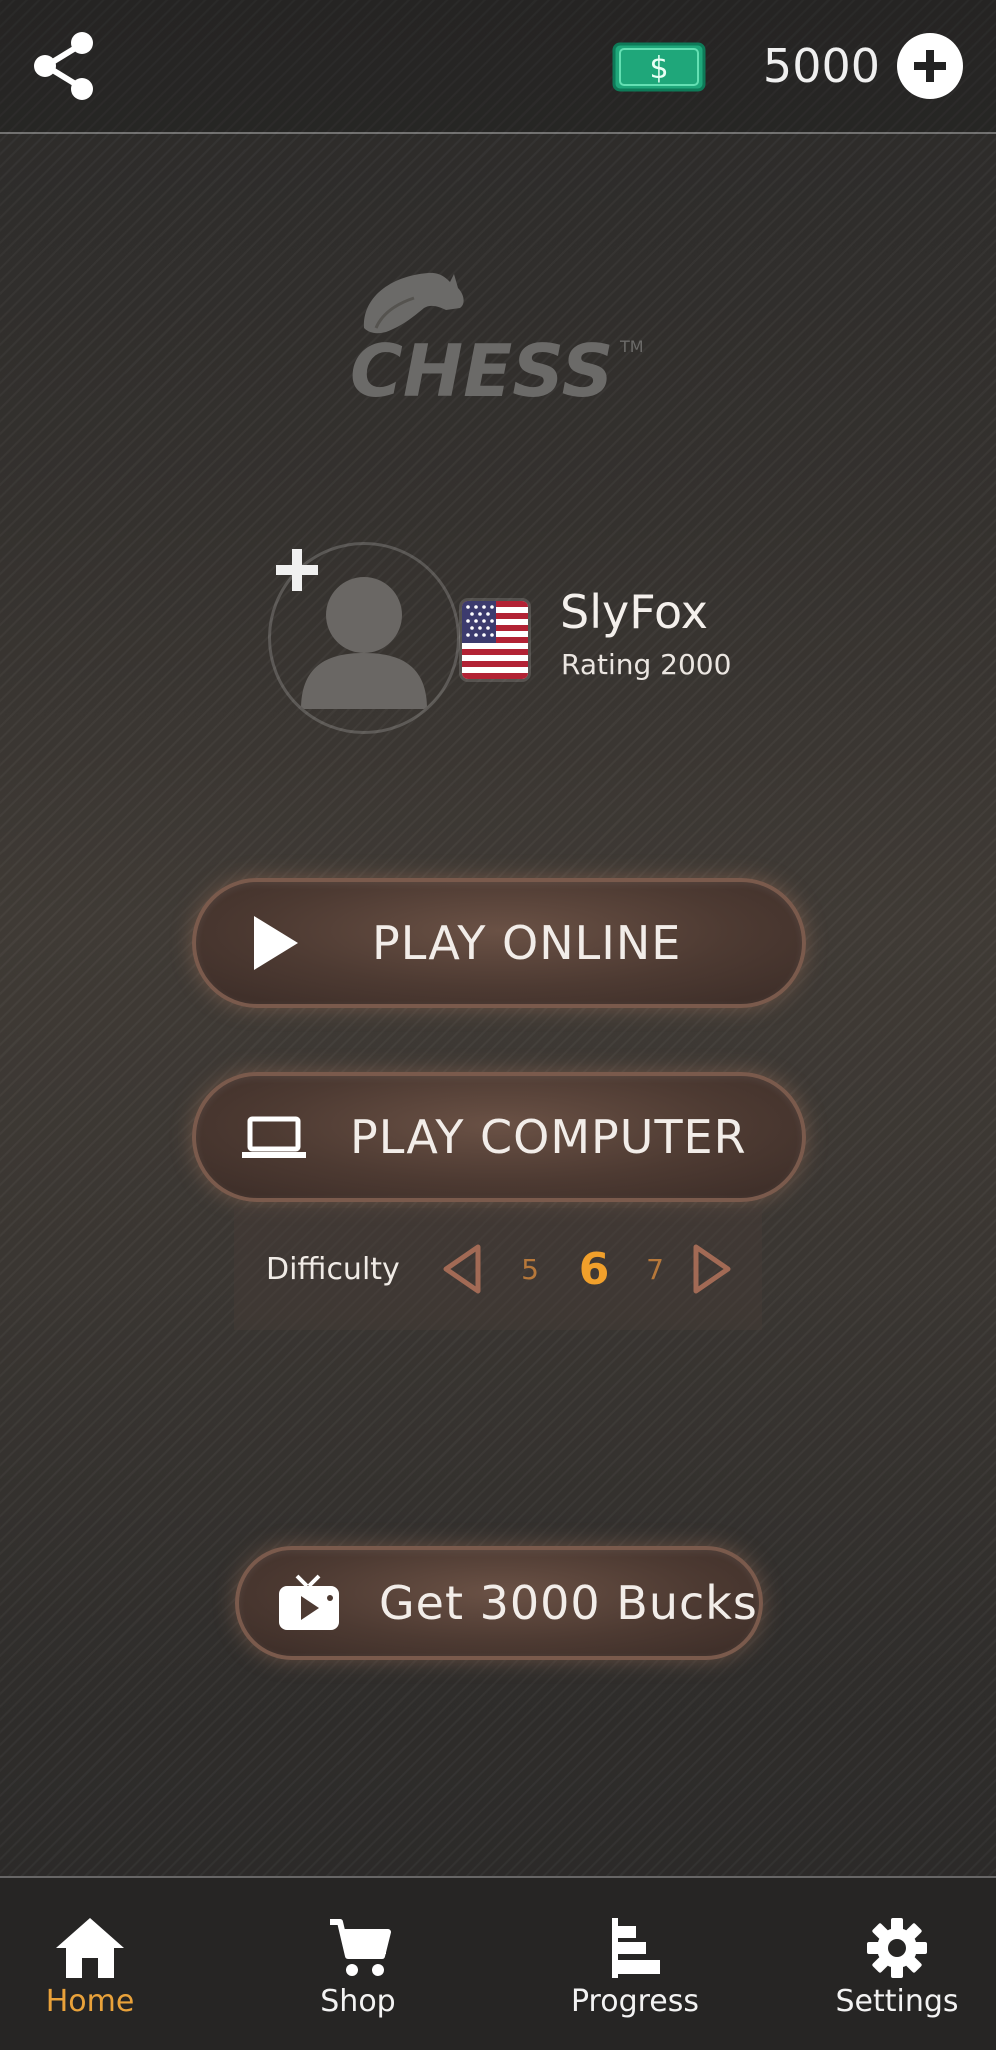 The image size is (996, 2050). I want to click on username: SlyFox, so click(634, 612).